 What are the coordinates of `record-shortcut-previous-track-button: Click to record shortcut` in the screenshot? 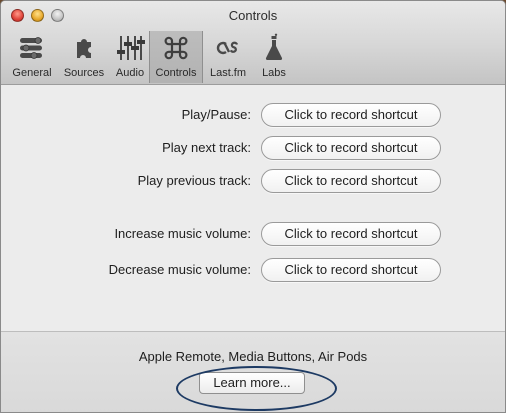 It's located at (351, 181).